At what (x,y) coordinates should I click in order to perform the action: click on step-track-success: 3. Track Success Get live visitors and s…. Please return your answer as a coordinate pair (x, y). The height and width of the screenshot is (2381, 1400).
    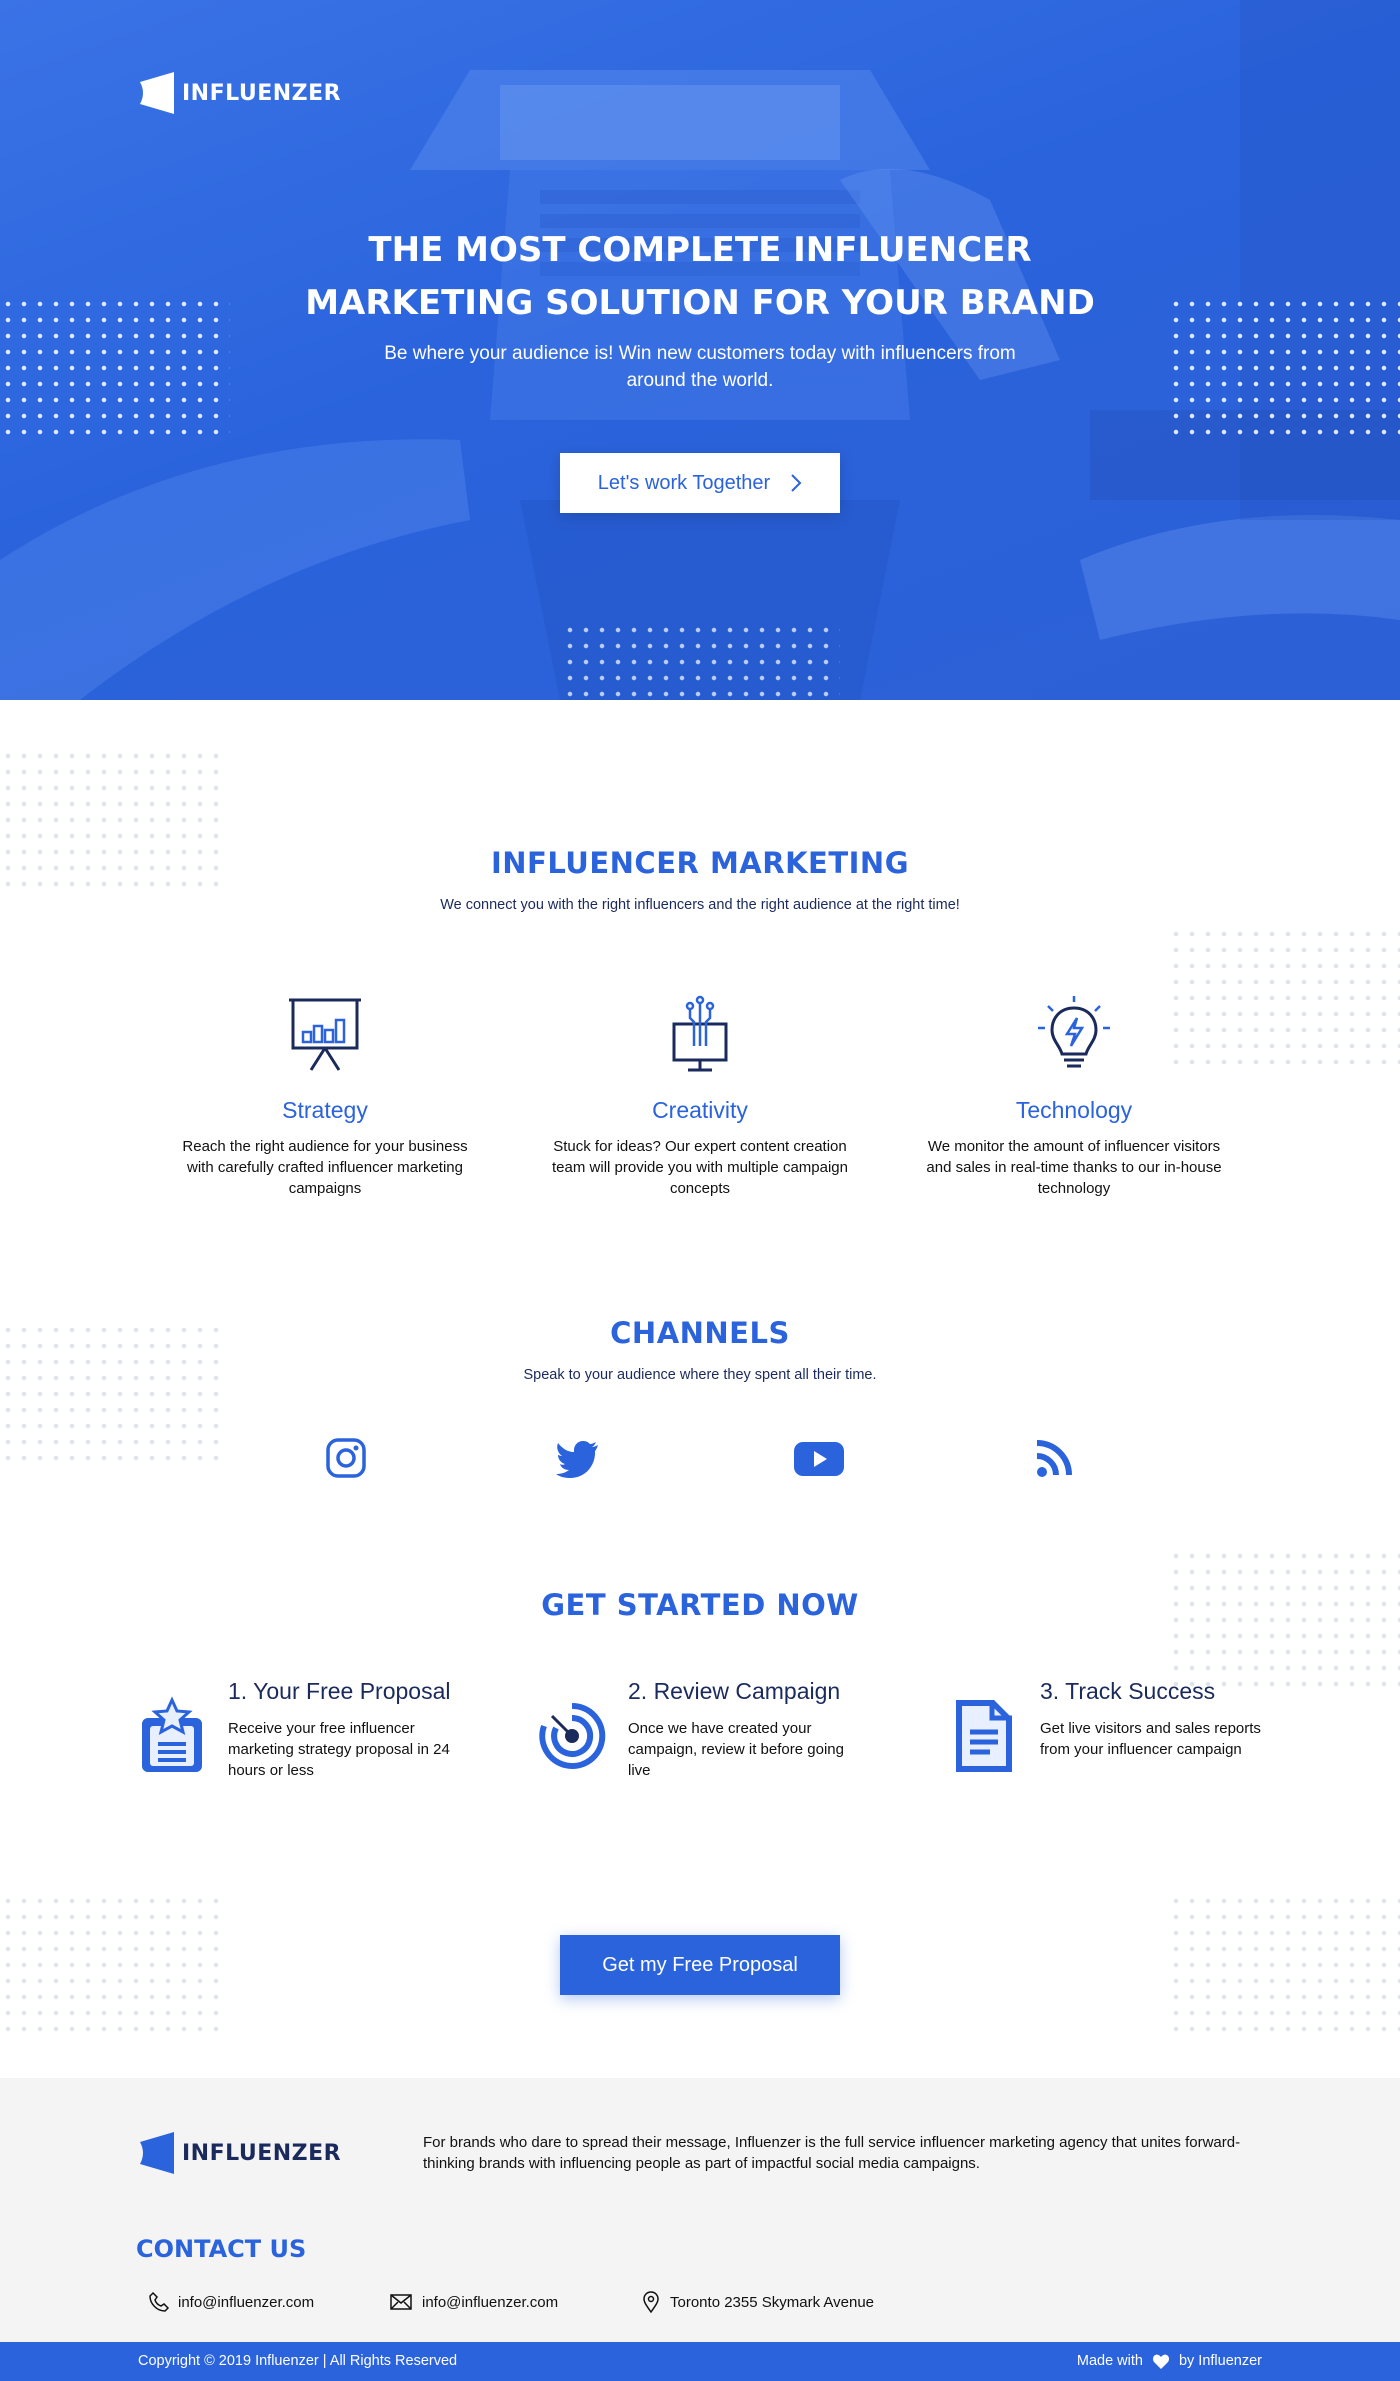
    Looking at the image, I should click on (1113, 1733).